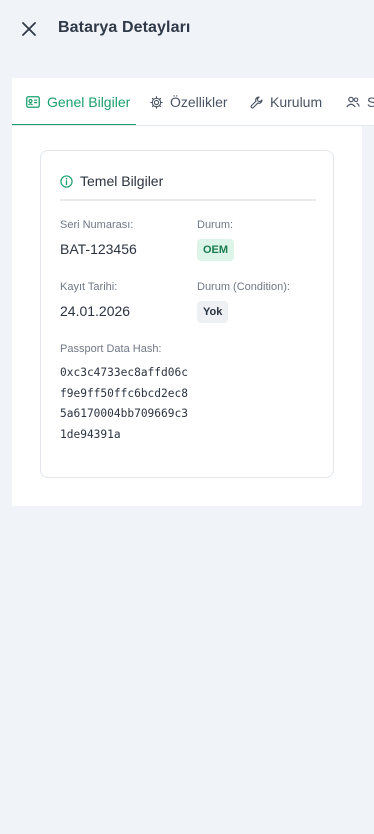 This screenshot has height=834, width=374. What do you see at coordinates (296, 102) in the screenshot?
I see `tab-label: Kurulum` at bounding box center [296, 102].